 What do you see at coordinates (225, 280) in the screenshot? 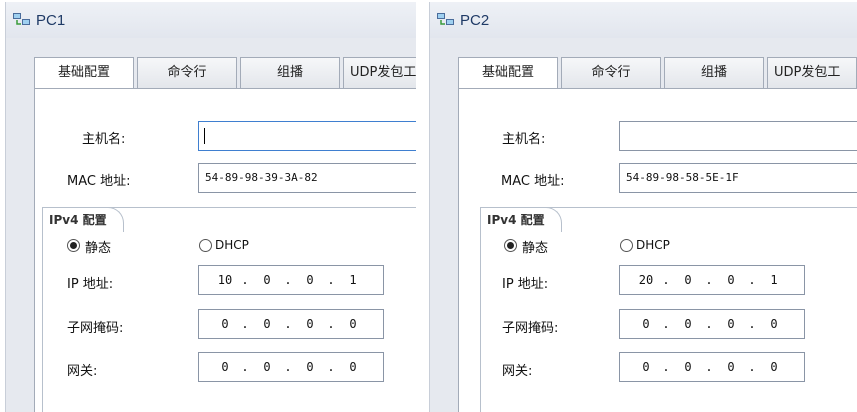
I see `ip-octet-1: 10` at bounding box center [225, 280].